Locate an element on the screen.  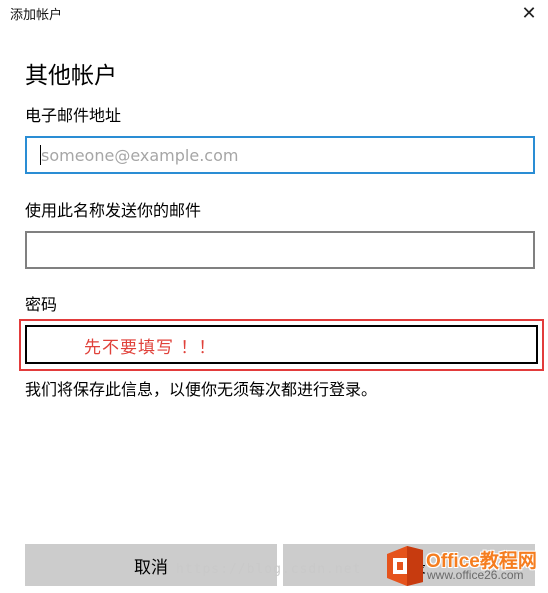
page-title: 其他帐户 is located at coordinates (71, 76).